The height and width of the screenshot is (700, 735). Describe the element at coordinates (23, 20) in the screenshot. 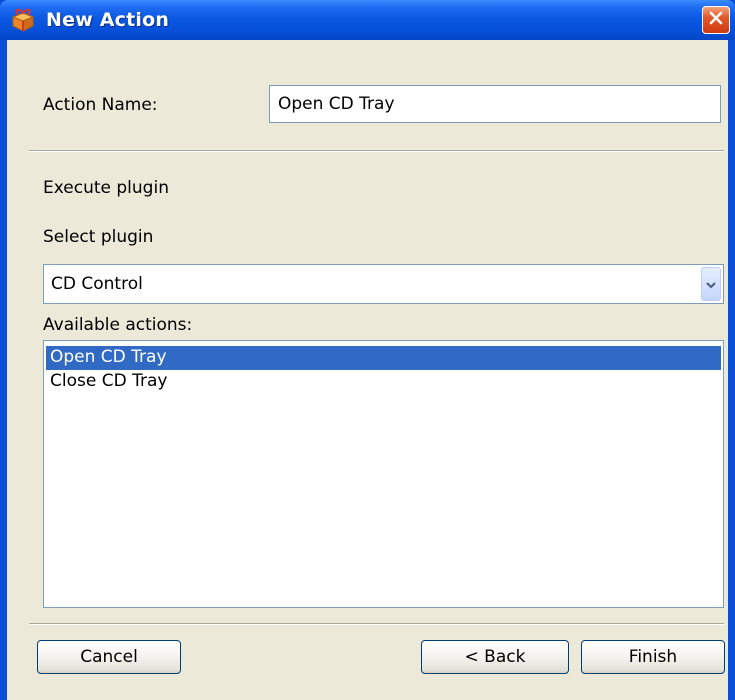

I see `gift-box-icon` at that location.